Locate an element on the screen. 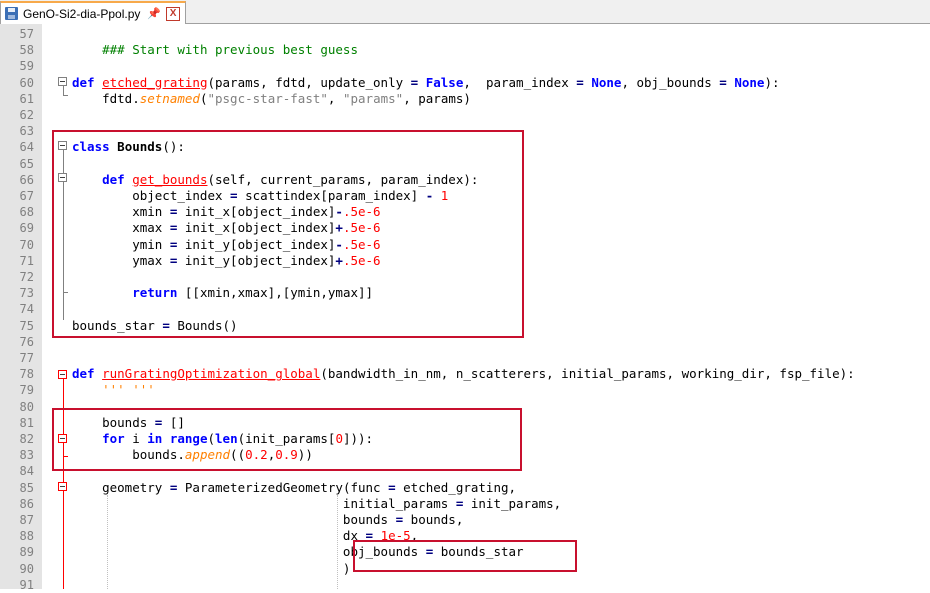  code-token: init_params, is located at coordinates (512, 503).